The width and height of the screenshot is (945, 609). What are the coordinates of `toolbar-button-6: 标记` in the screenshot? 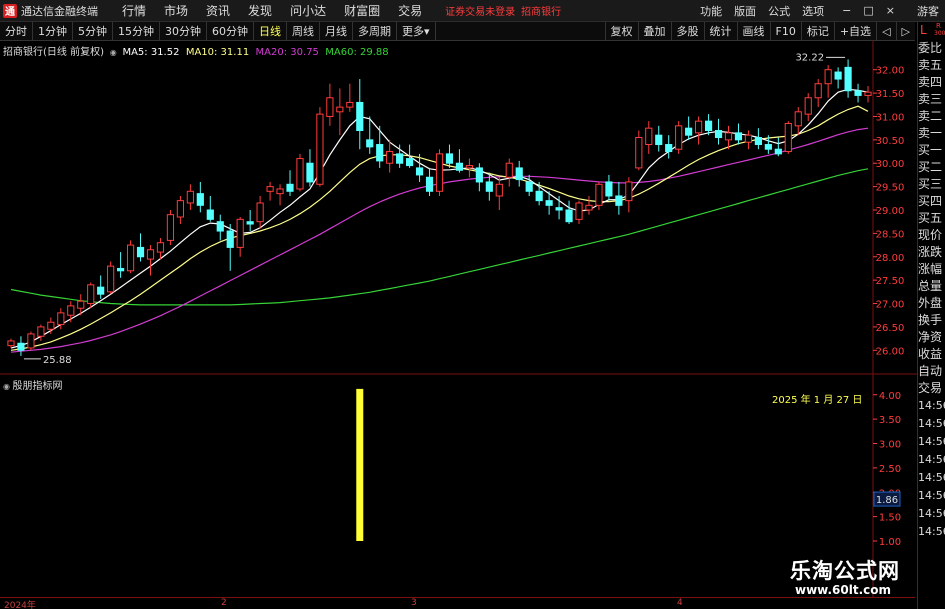 It's located at (817, 31).